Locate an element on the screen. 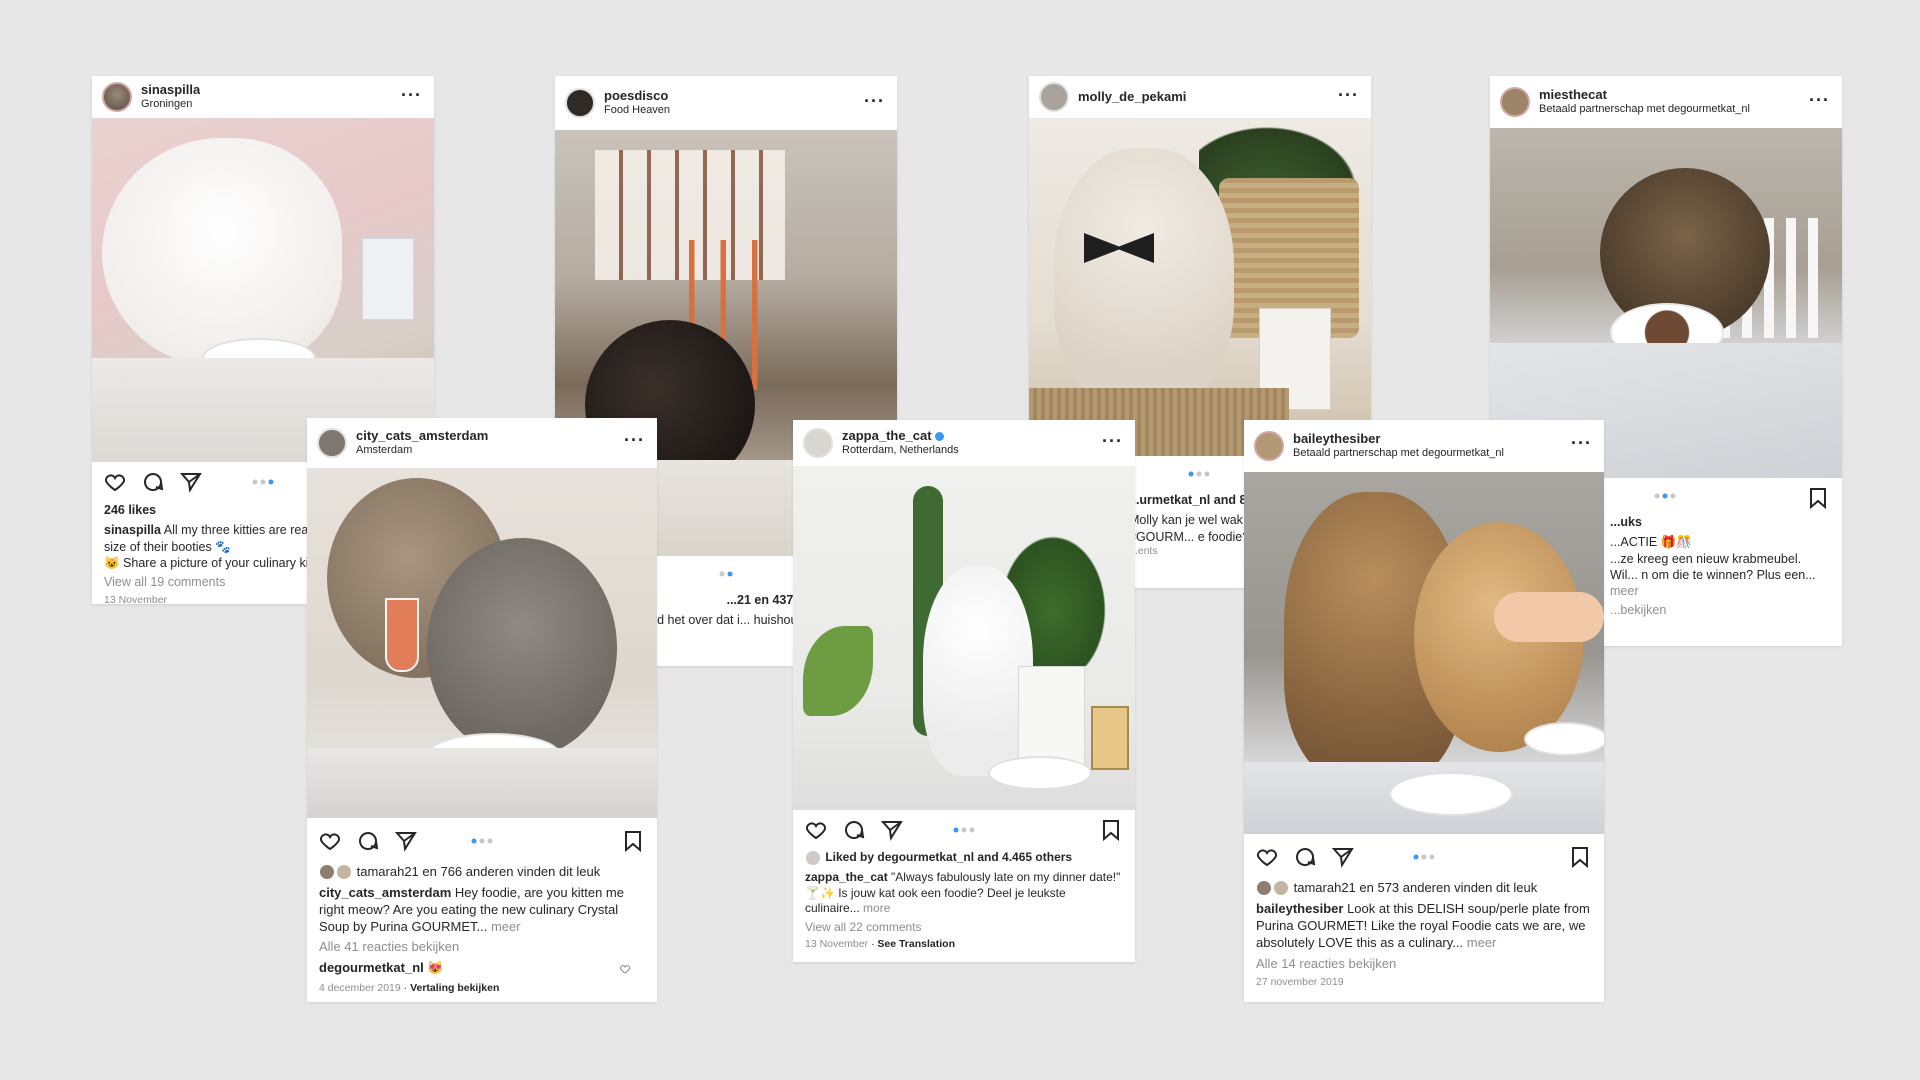  username: poesdisco is located at coordinates (637, 96).